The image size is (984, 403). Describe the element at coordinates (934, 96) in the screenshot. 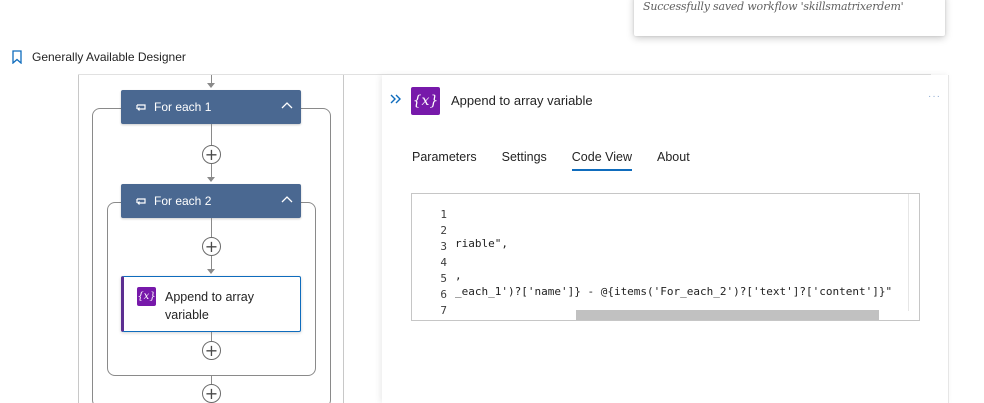

I see `more-options-icon: ···` at that location.